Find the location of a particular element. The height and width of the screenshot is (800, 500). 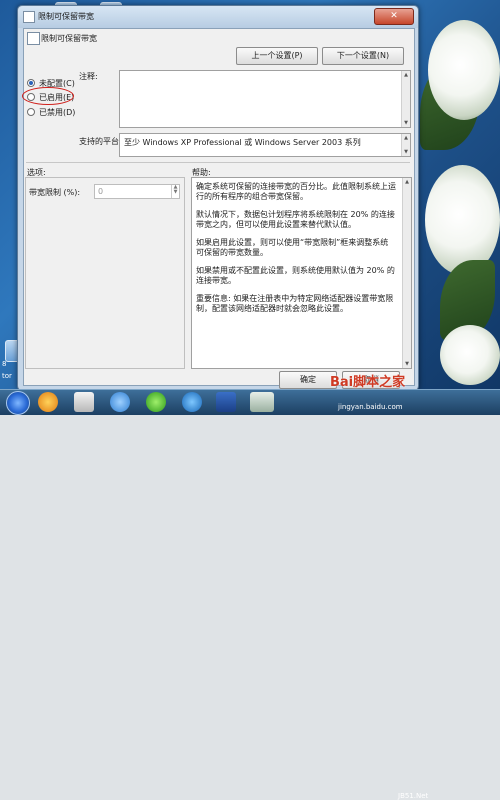

radio-label: 已禁用(D) is located at coordinates (57, 112).